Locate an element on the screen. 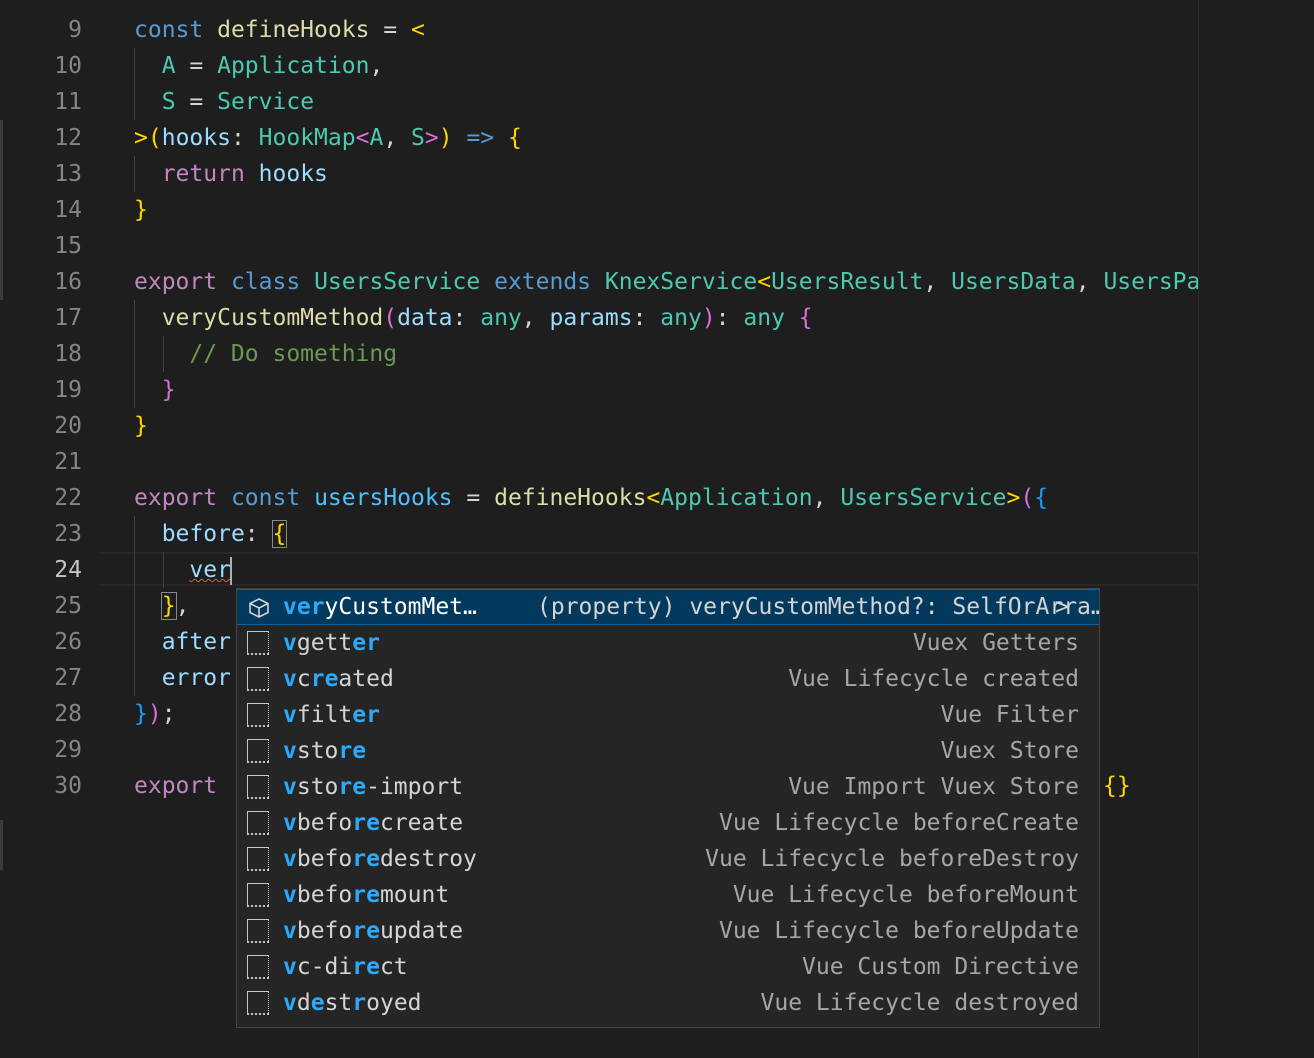 The width and height of the screenshot is (1314, 1058). code-text: before: { is located at coordinates (211, 534).